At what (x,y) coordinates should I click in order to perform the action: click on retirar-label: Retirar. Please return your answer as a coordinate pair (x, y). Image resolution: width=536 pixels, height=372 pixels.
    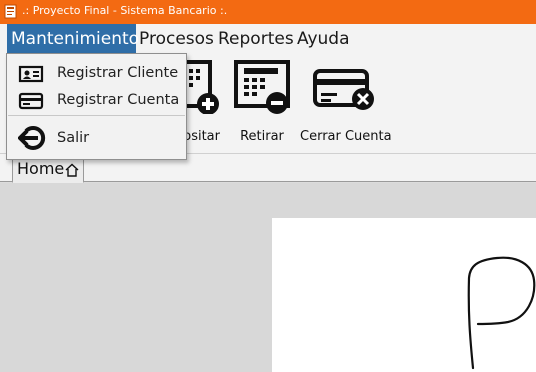
    Looking at the image, I should click on (262, 136).